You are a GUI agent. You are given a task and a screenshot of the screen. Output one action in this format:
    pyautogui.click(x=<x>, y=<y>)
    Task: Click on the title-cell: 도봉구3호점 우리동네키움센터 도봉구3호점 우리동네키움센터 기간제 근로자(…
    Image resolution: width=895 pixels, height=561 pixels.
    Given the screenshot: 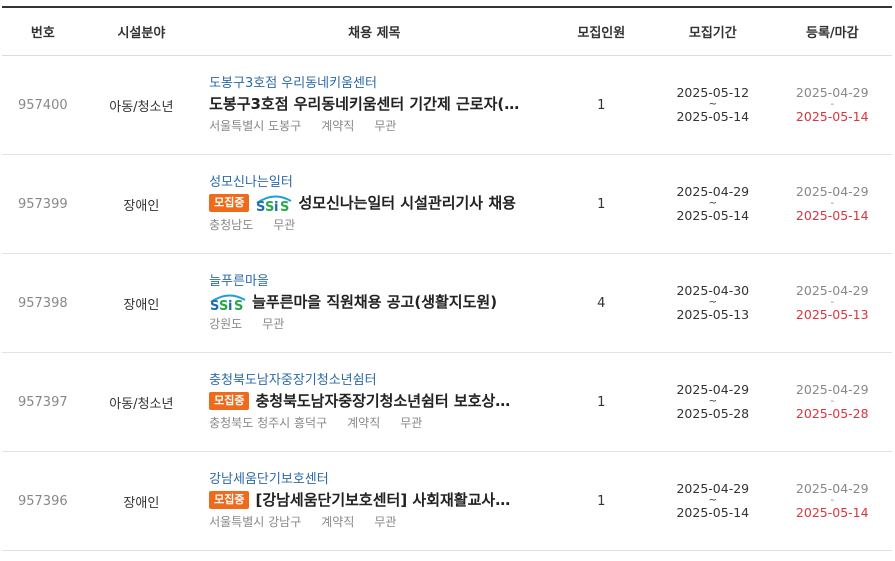 What is the action you would take?
    pyautogui.click(x=374, y=105)
    